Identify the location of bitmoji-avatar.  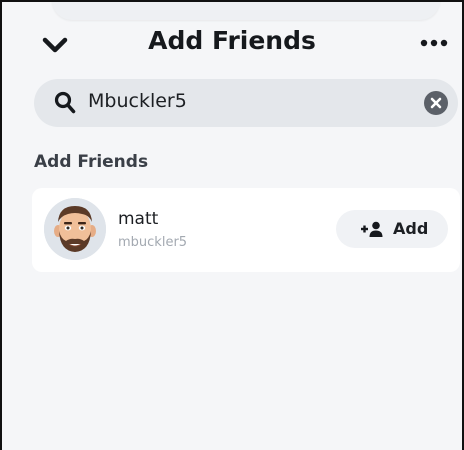
(75, 229).